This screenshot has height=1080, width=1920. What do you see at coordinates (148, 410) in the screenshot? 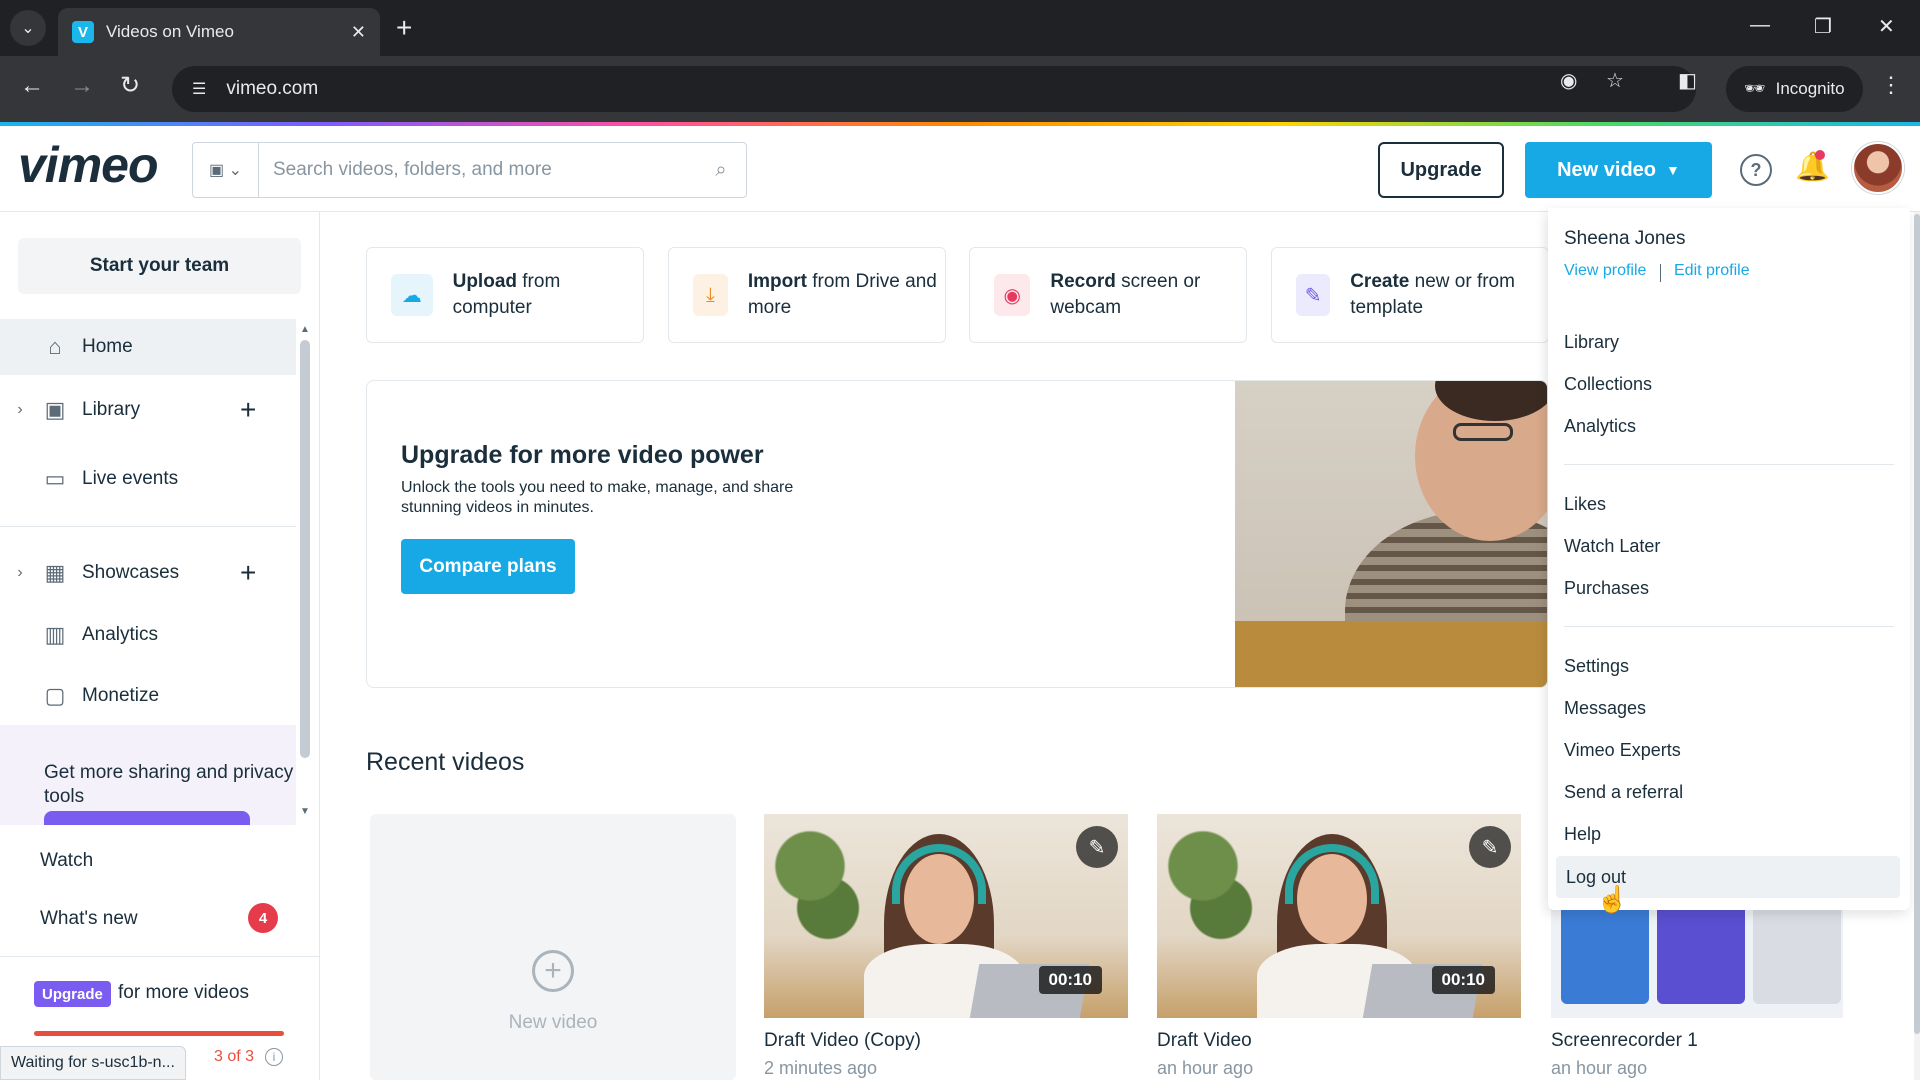
I see `sidebar-item-library: › ▣ Library +` at bounding box center [148, 410].